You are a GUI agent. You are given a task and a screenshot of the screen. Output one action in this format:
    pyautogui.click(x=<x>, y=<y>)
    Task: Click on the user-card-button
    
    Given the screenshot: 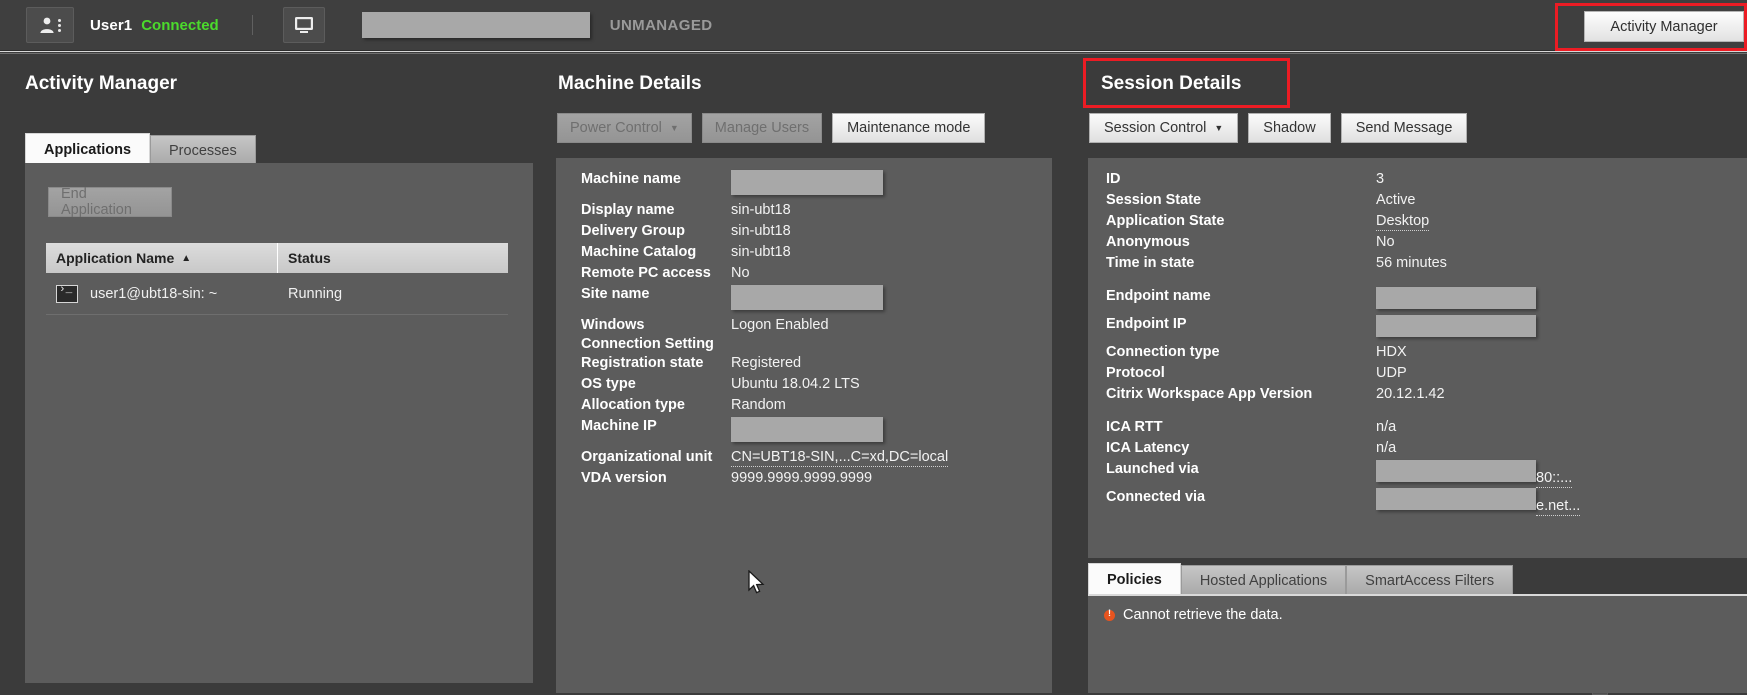 What is the action you would take?
    pyautogui.click(x=50, y=25)
    